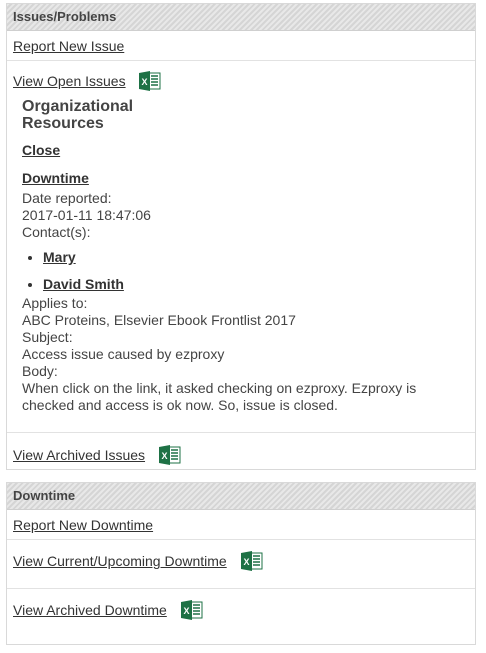  What do you see at coordinates (59, 257) in the screenshot?
I see `contact-link-mary: Mary` at bounding box center [59, 257].